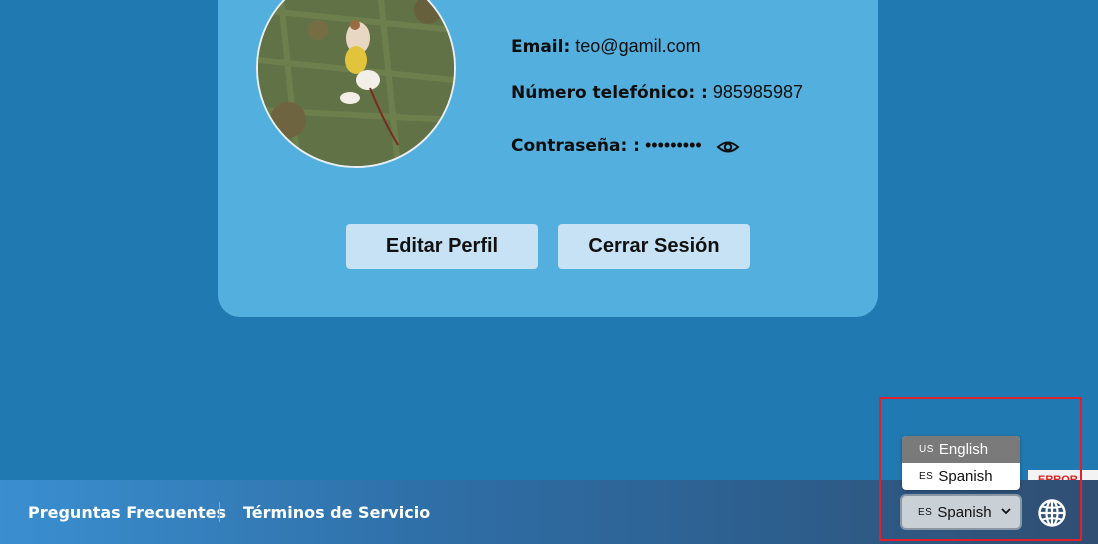 The width and height of the screenshot is (1098, 544). What do you see at coordinates (965, 476) in the screenshot?
I see `language-option-label: Spanish` at bounding box center [965, 476].